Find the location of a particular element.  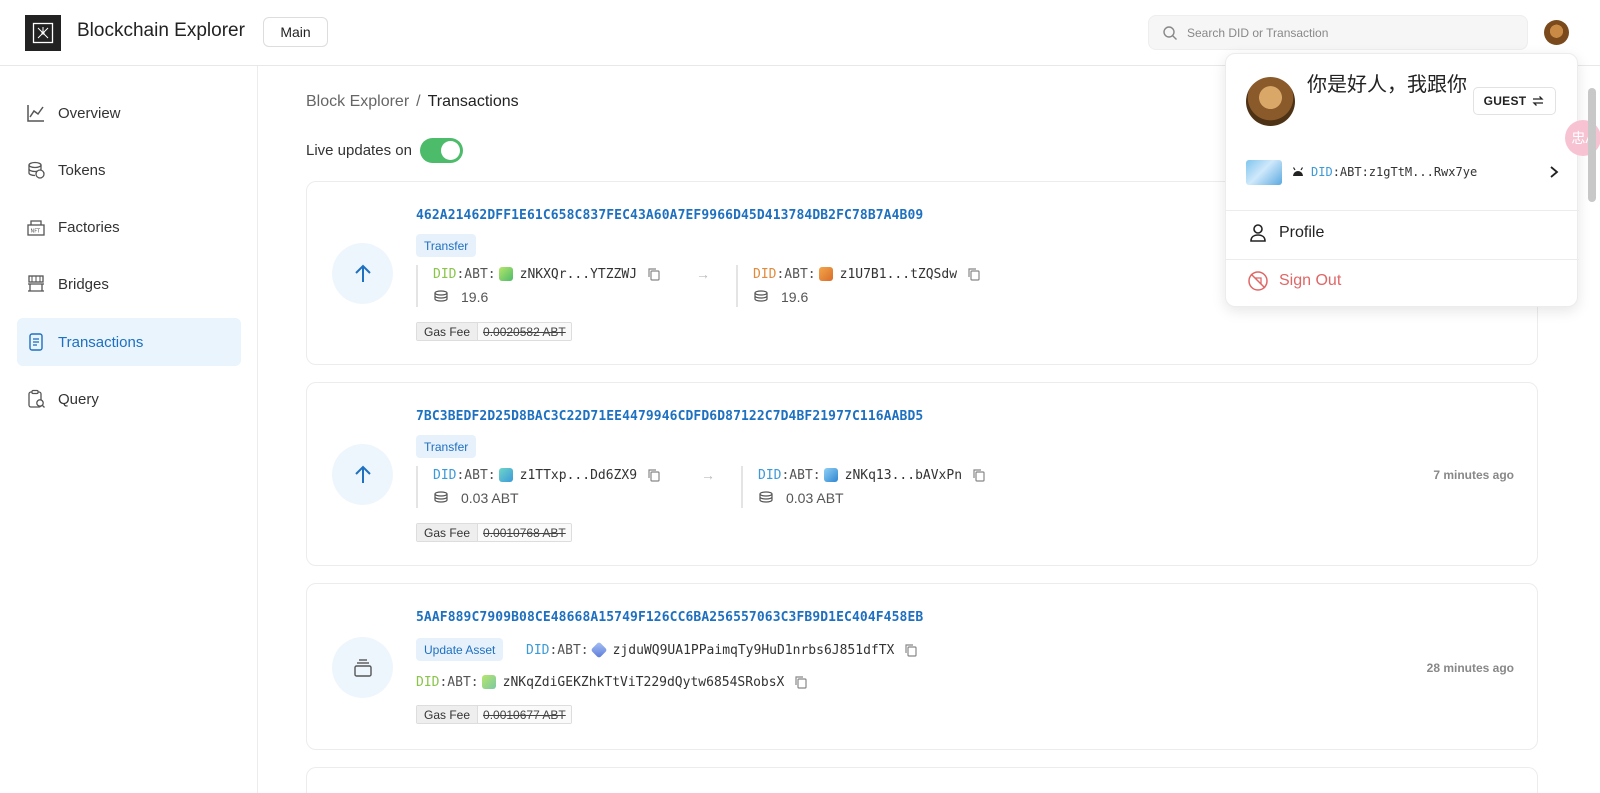

did-value: :ABT:z1gTtM...Rwx7ye is located at coordinates (1405, 172).